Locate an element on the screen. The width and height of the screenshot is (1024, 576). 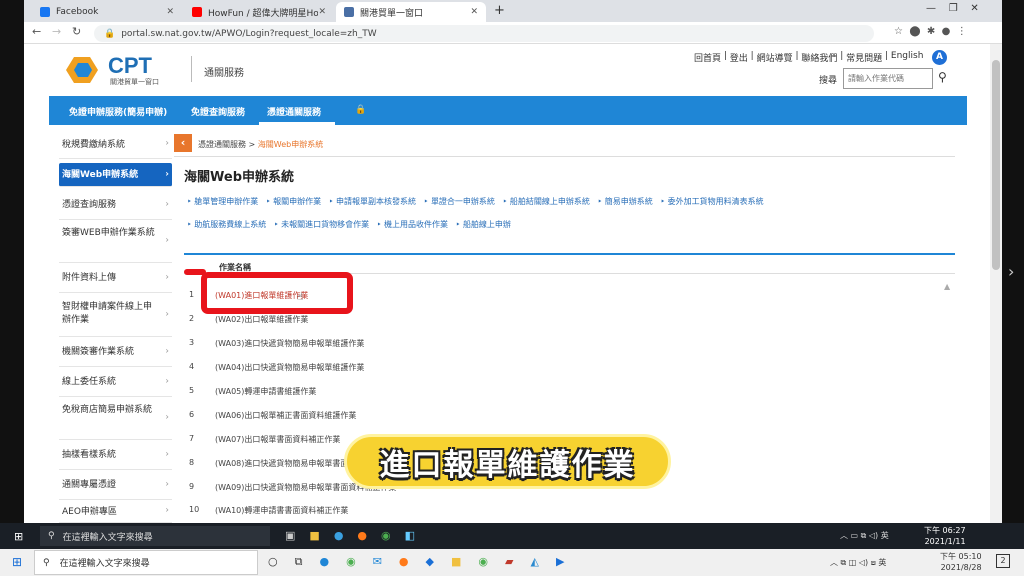
row-link: (WA06)出口報單補正書面資料維護作業 is located at coordinates (285, 415).